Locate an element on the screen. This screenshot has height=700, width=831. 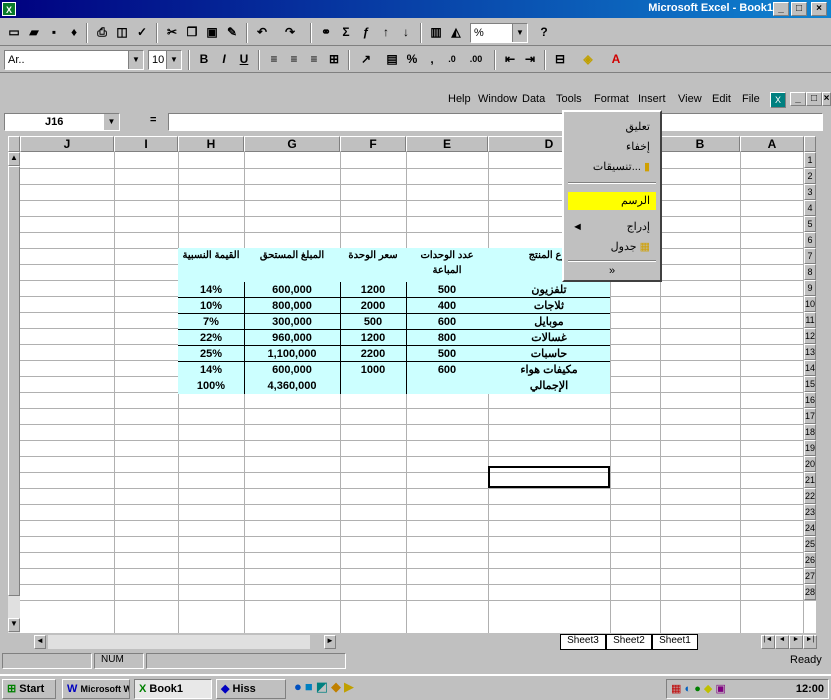
row-header: 21 is located at coordinates (810, 480).